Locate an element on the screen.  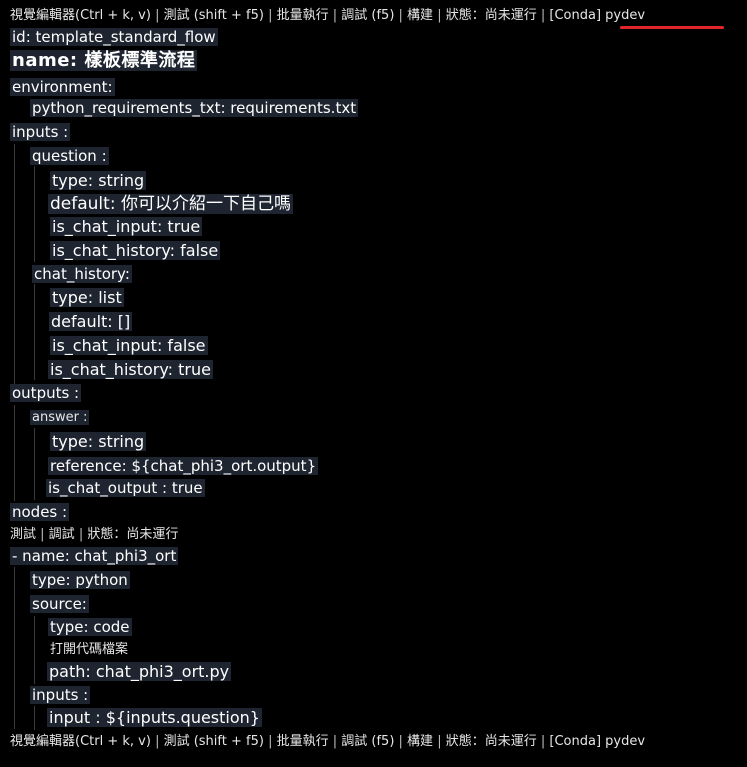
yaml-source-path-line: path: chat_phi3_ort.py is located at coordinates (139, 671).